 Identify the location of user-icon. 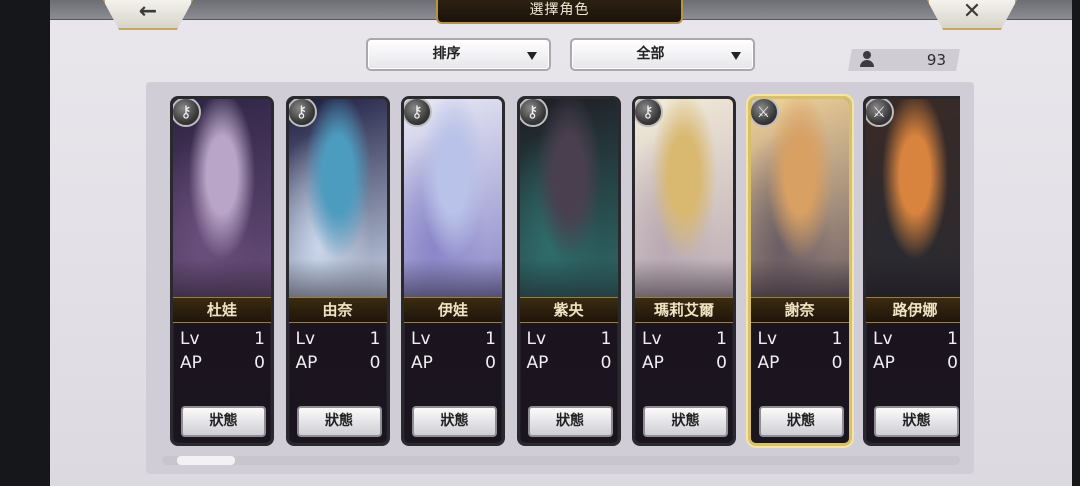
(867, 59).